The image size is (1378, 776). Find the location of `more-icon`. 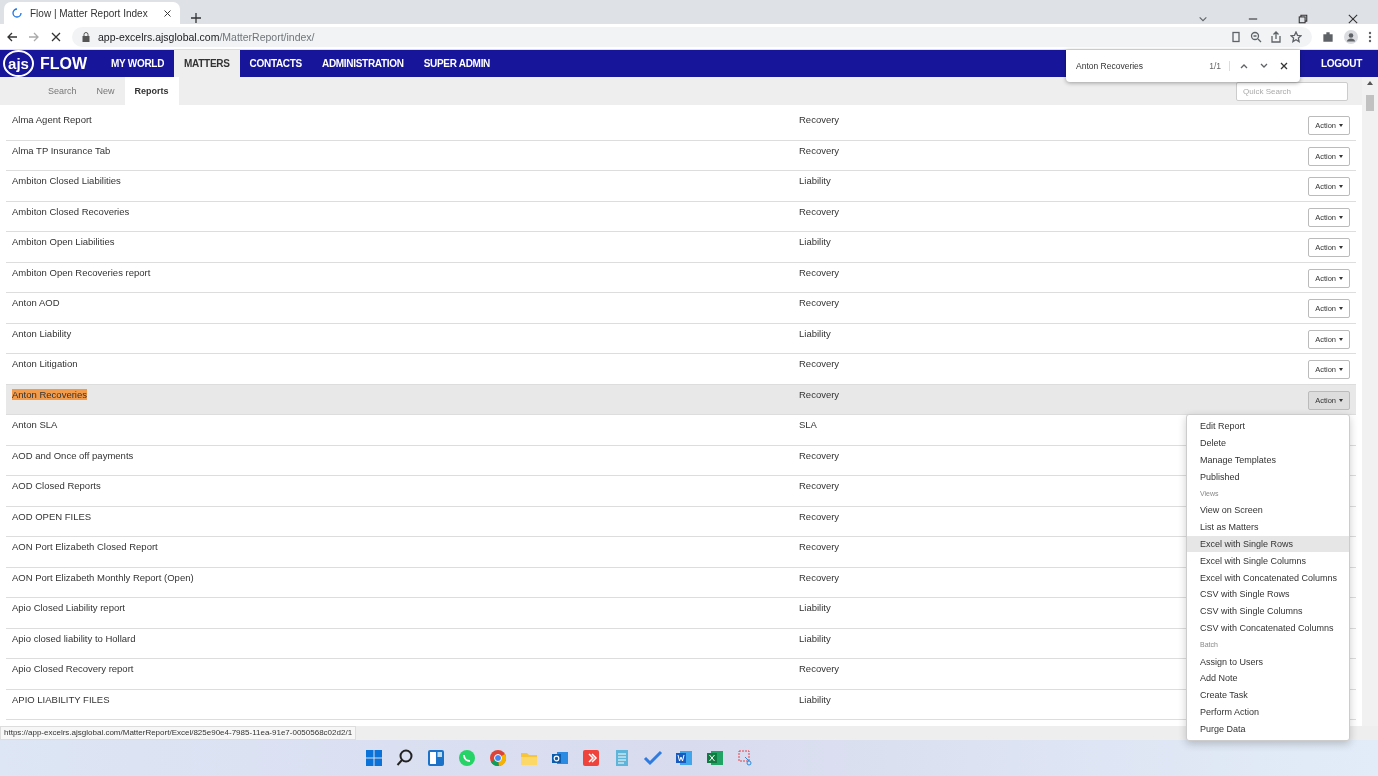

more-icon is located at coordinates (1370, 36).